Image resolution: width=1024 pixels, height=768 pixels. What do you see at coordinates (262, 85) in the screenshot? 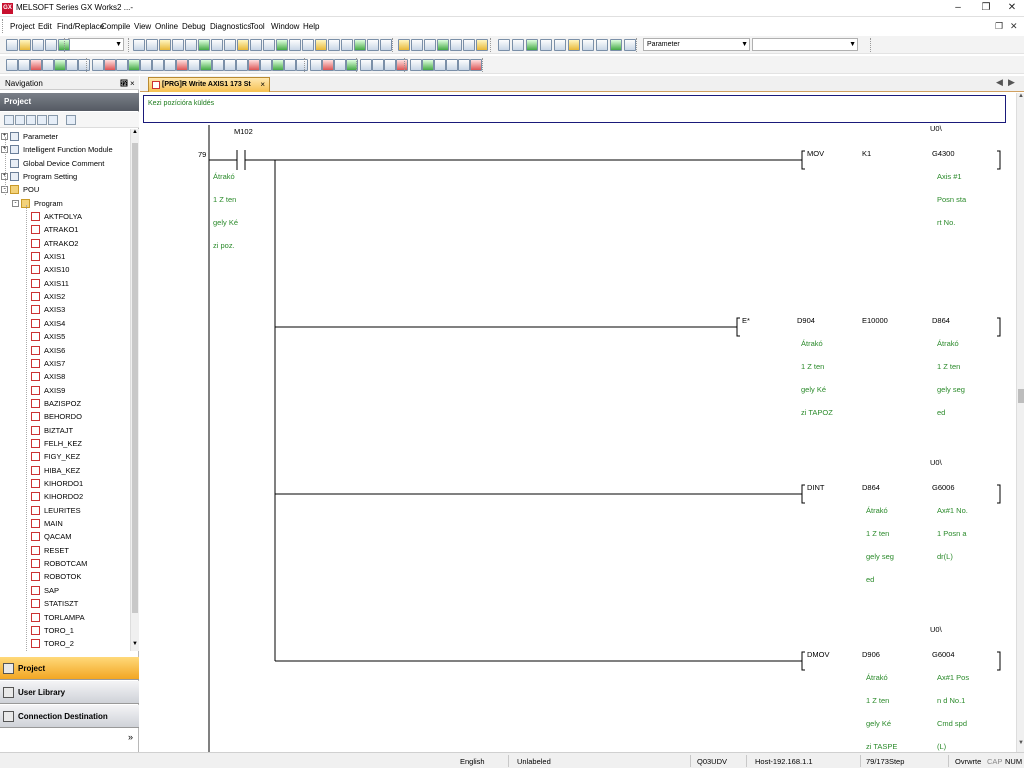
I see `tab-close-icon: ×` at bounding box center [262, 85].